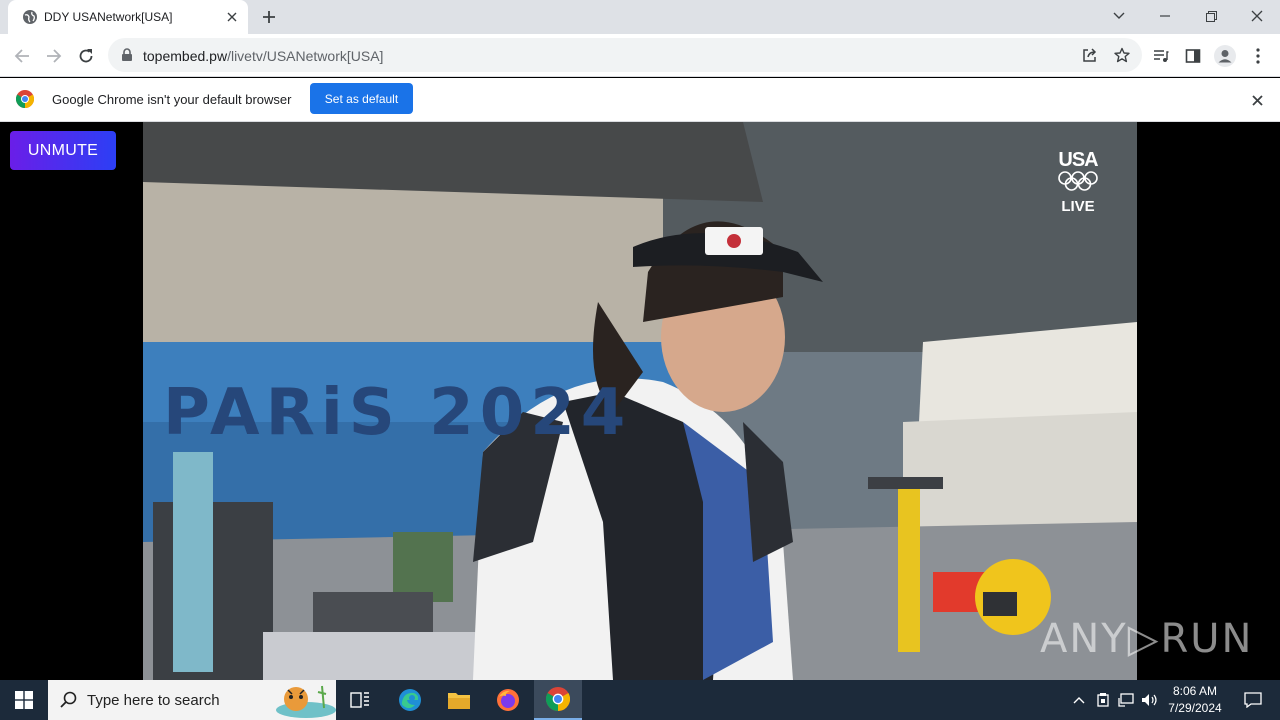 This screenshot has width=1280, height=720. I want to click on reload-icon, so click(86, 56).